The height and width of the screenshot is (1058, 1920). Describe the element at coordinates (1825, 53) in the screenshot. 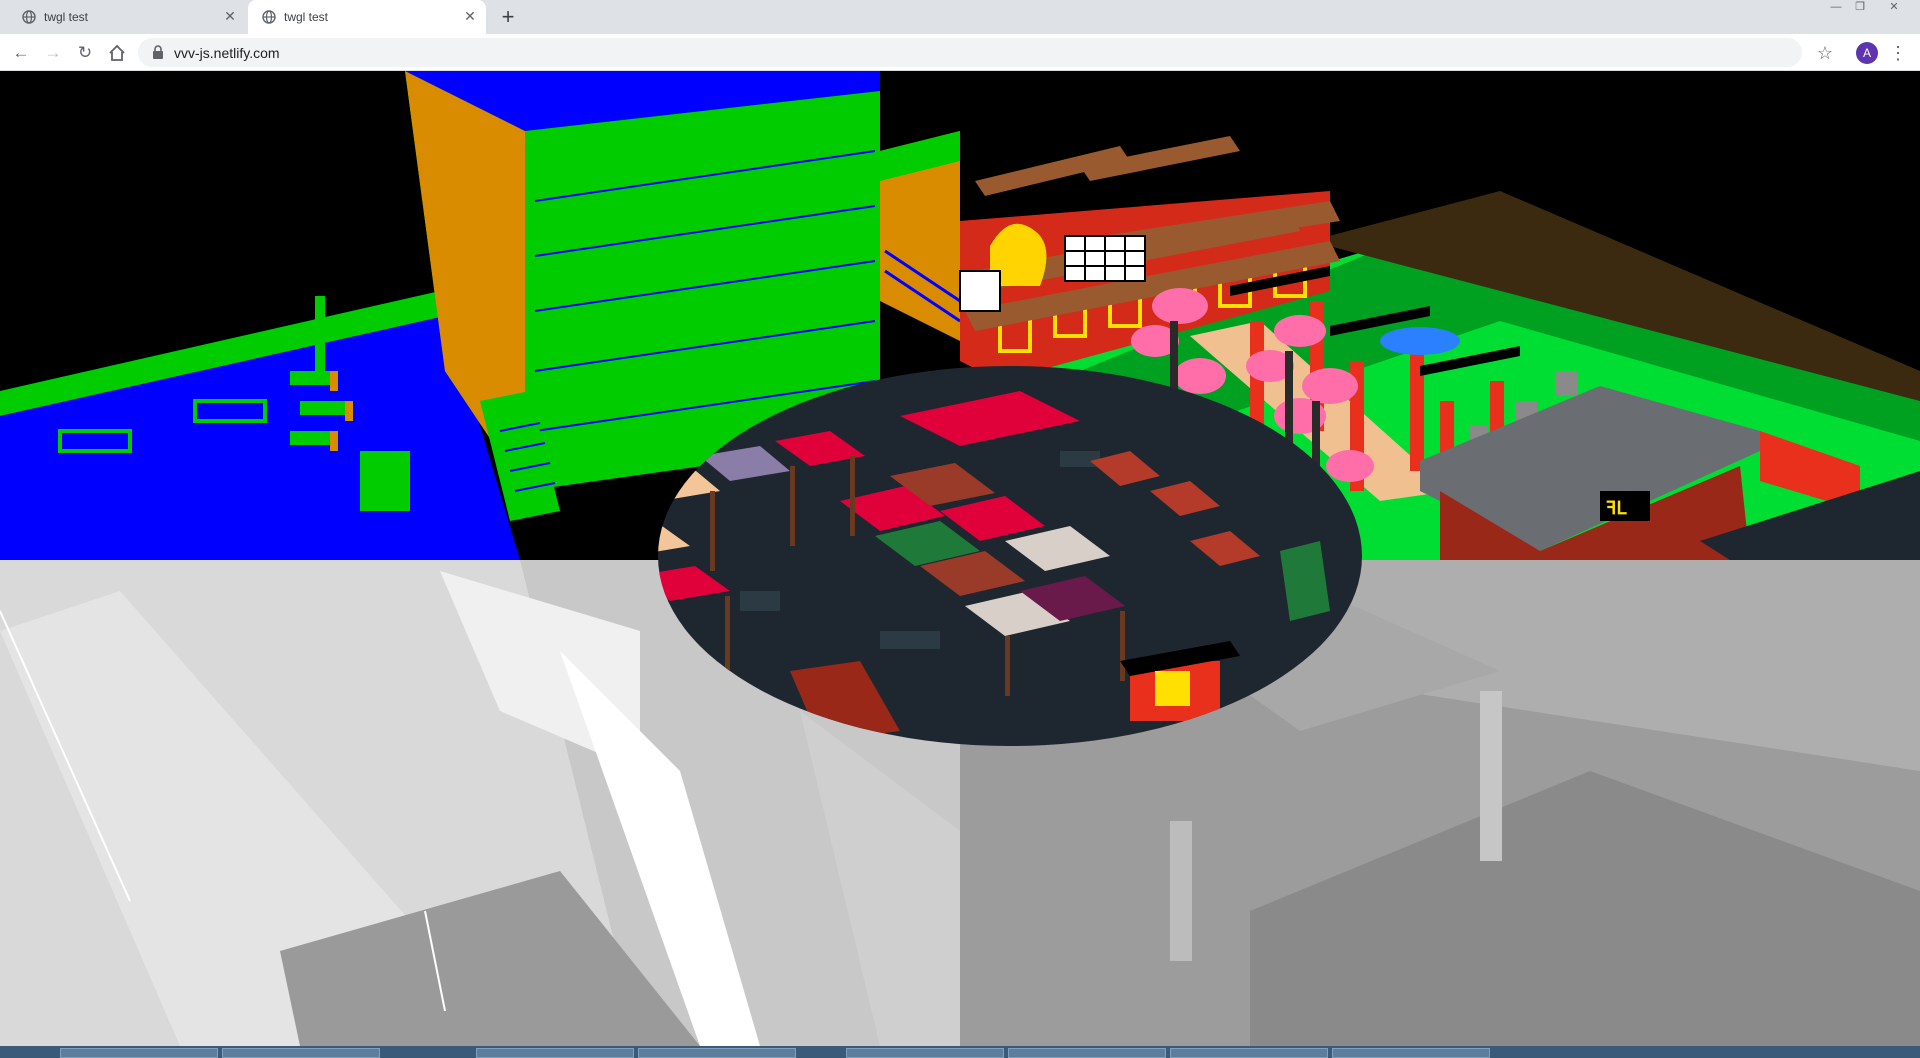

I see `star-icon: ☆` at that location.